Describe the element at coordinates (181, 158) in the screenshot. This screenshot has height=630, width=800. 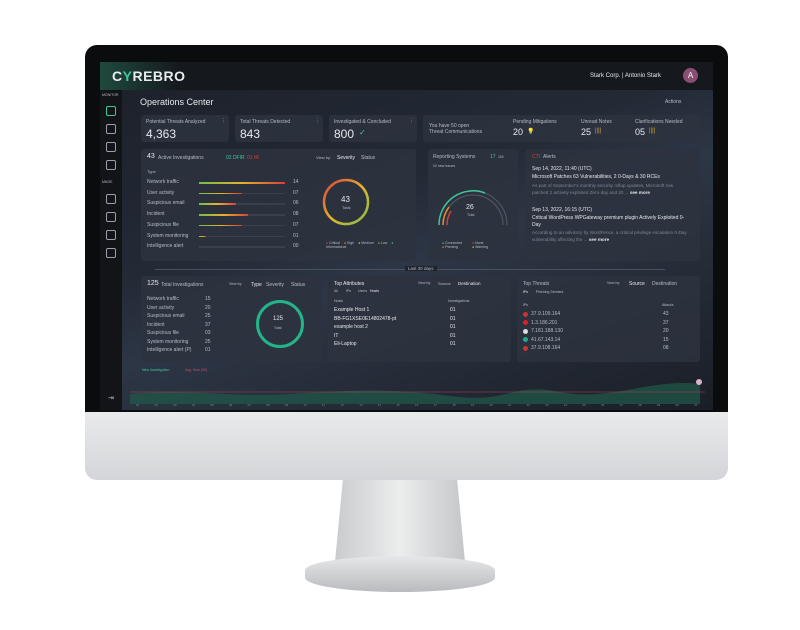
I see `panel-title: Active Investigations` at that location.